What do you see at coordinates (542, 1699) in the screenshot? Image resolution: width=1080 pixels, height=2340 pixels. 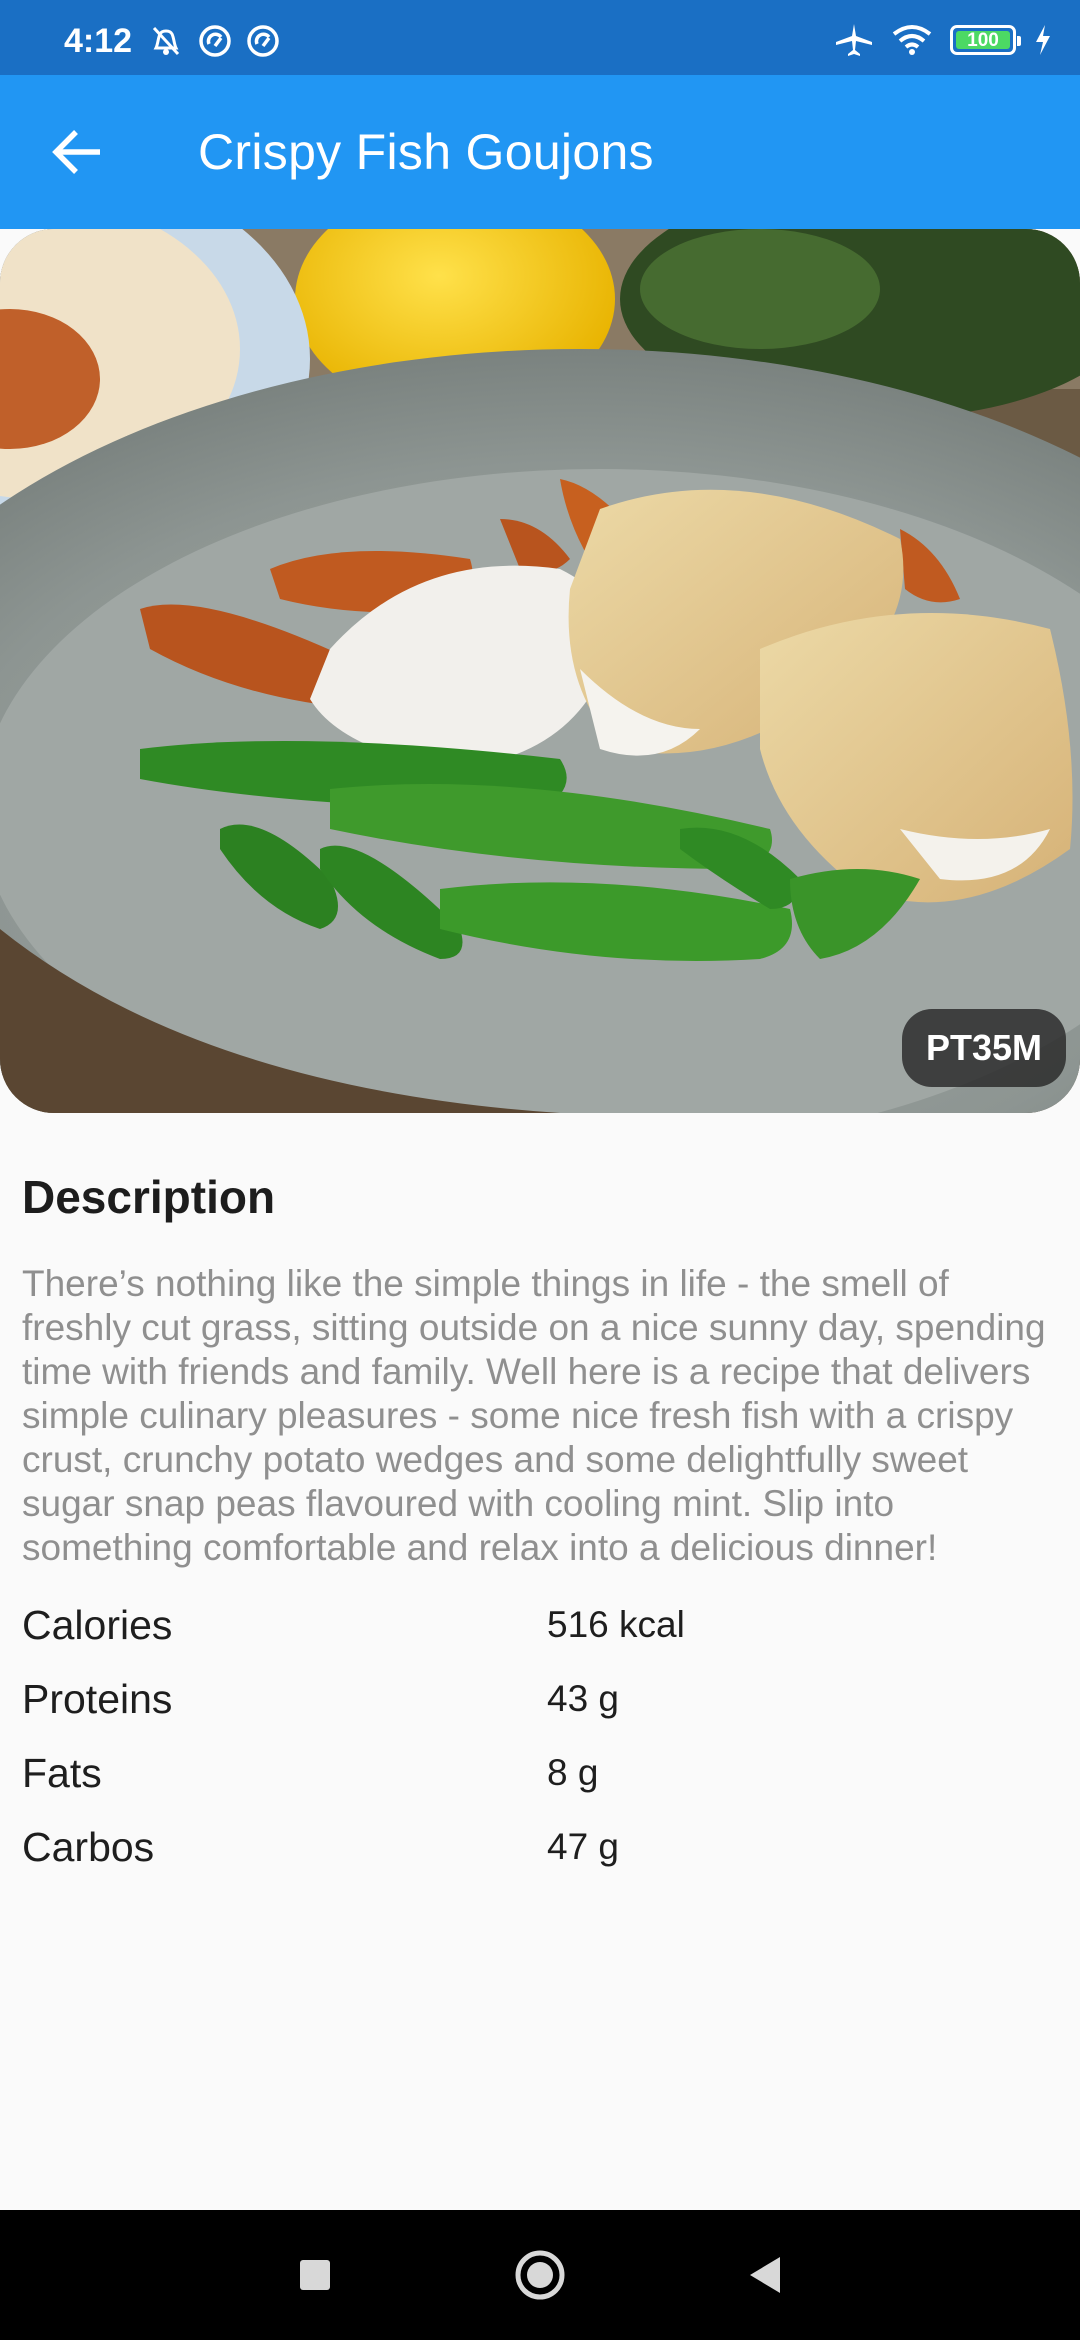 I see `nutrition-row-proteins: Proteins 43 g` at bounding box center [542, 1699].